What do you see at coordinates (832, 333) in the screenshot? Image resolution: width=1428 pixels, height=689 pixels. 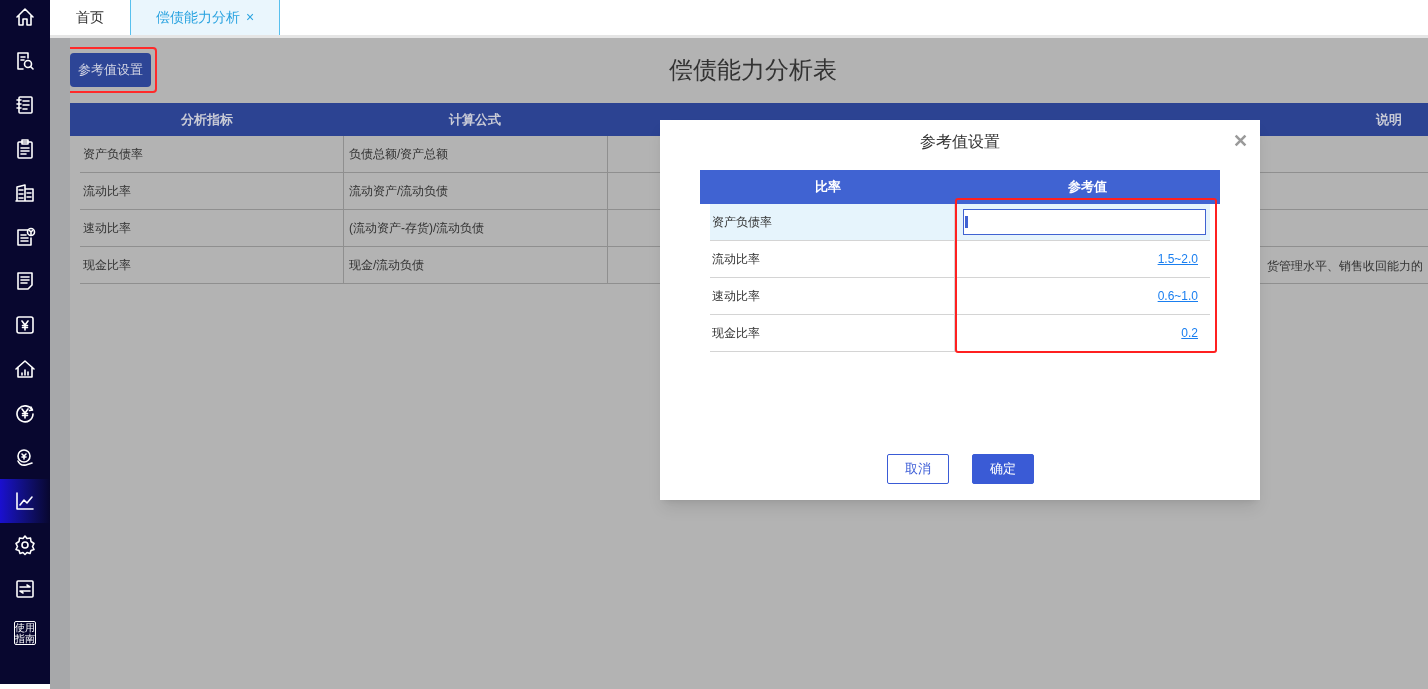 I see `table-cell: 现金比率` at bounding box center [832, 333].